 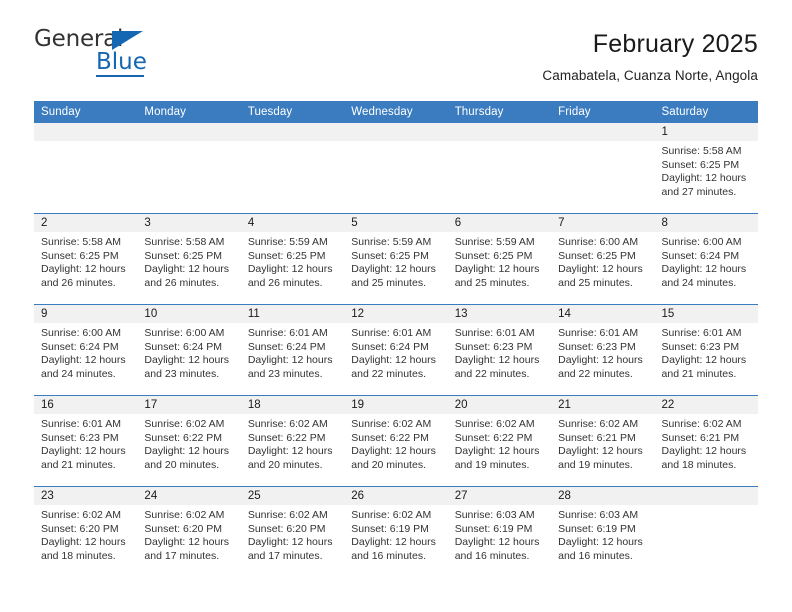 I want to click on sunset-text: Sunset: 6:23 PM, so click(x=80, y=437).